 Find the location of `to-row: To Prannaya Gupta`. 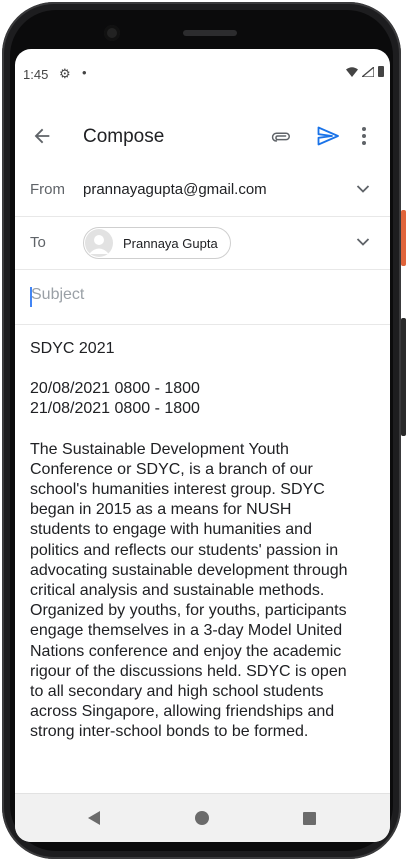

to-row: To Prannaya Gupta is located at coordinates (202, 243).